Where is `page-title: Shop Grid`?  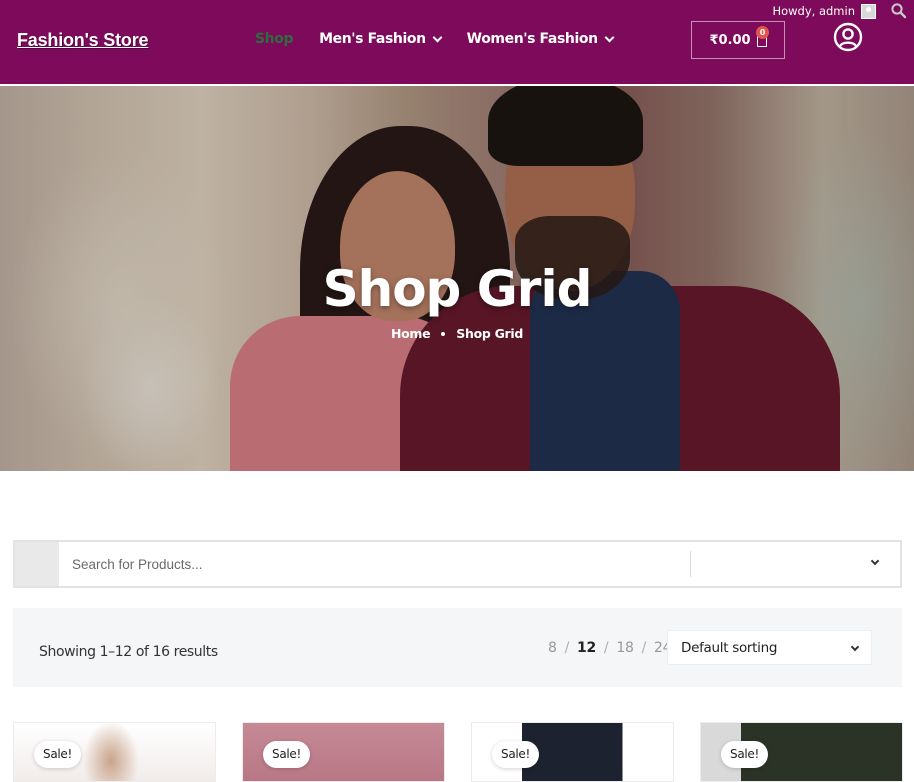 page-title: Shop Grid is located at coordinates (457, 289).